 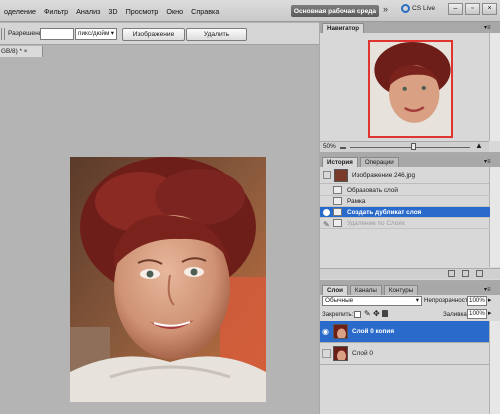 I want to click on layers-tabrow: Слои Каналы Контуры, so click(x=410, y=289).